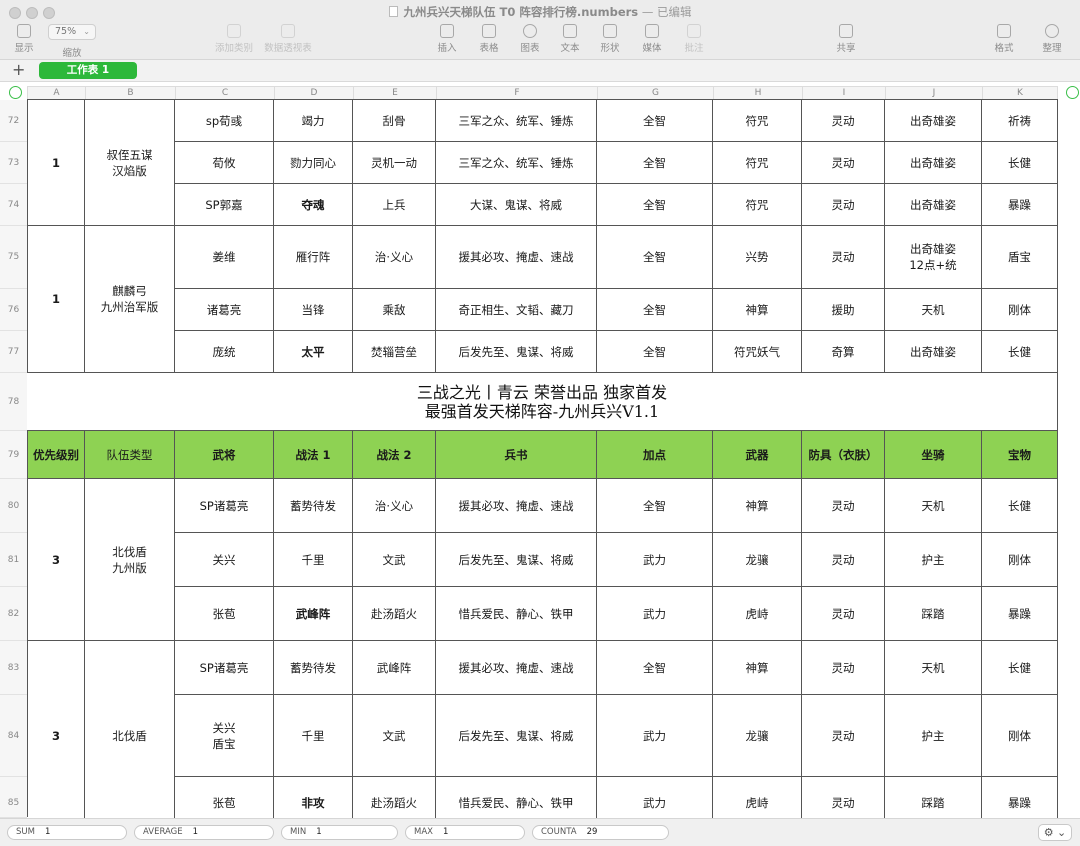 This screenshot has width=1080, height=846. I want to click on max-summary: MAX 1, so click(465, 832).